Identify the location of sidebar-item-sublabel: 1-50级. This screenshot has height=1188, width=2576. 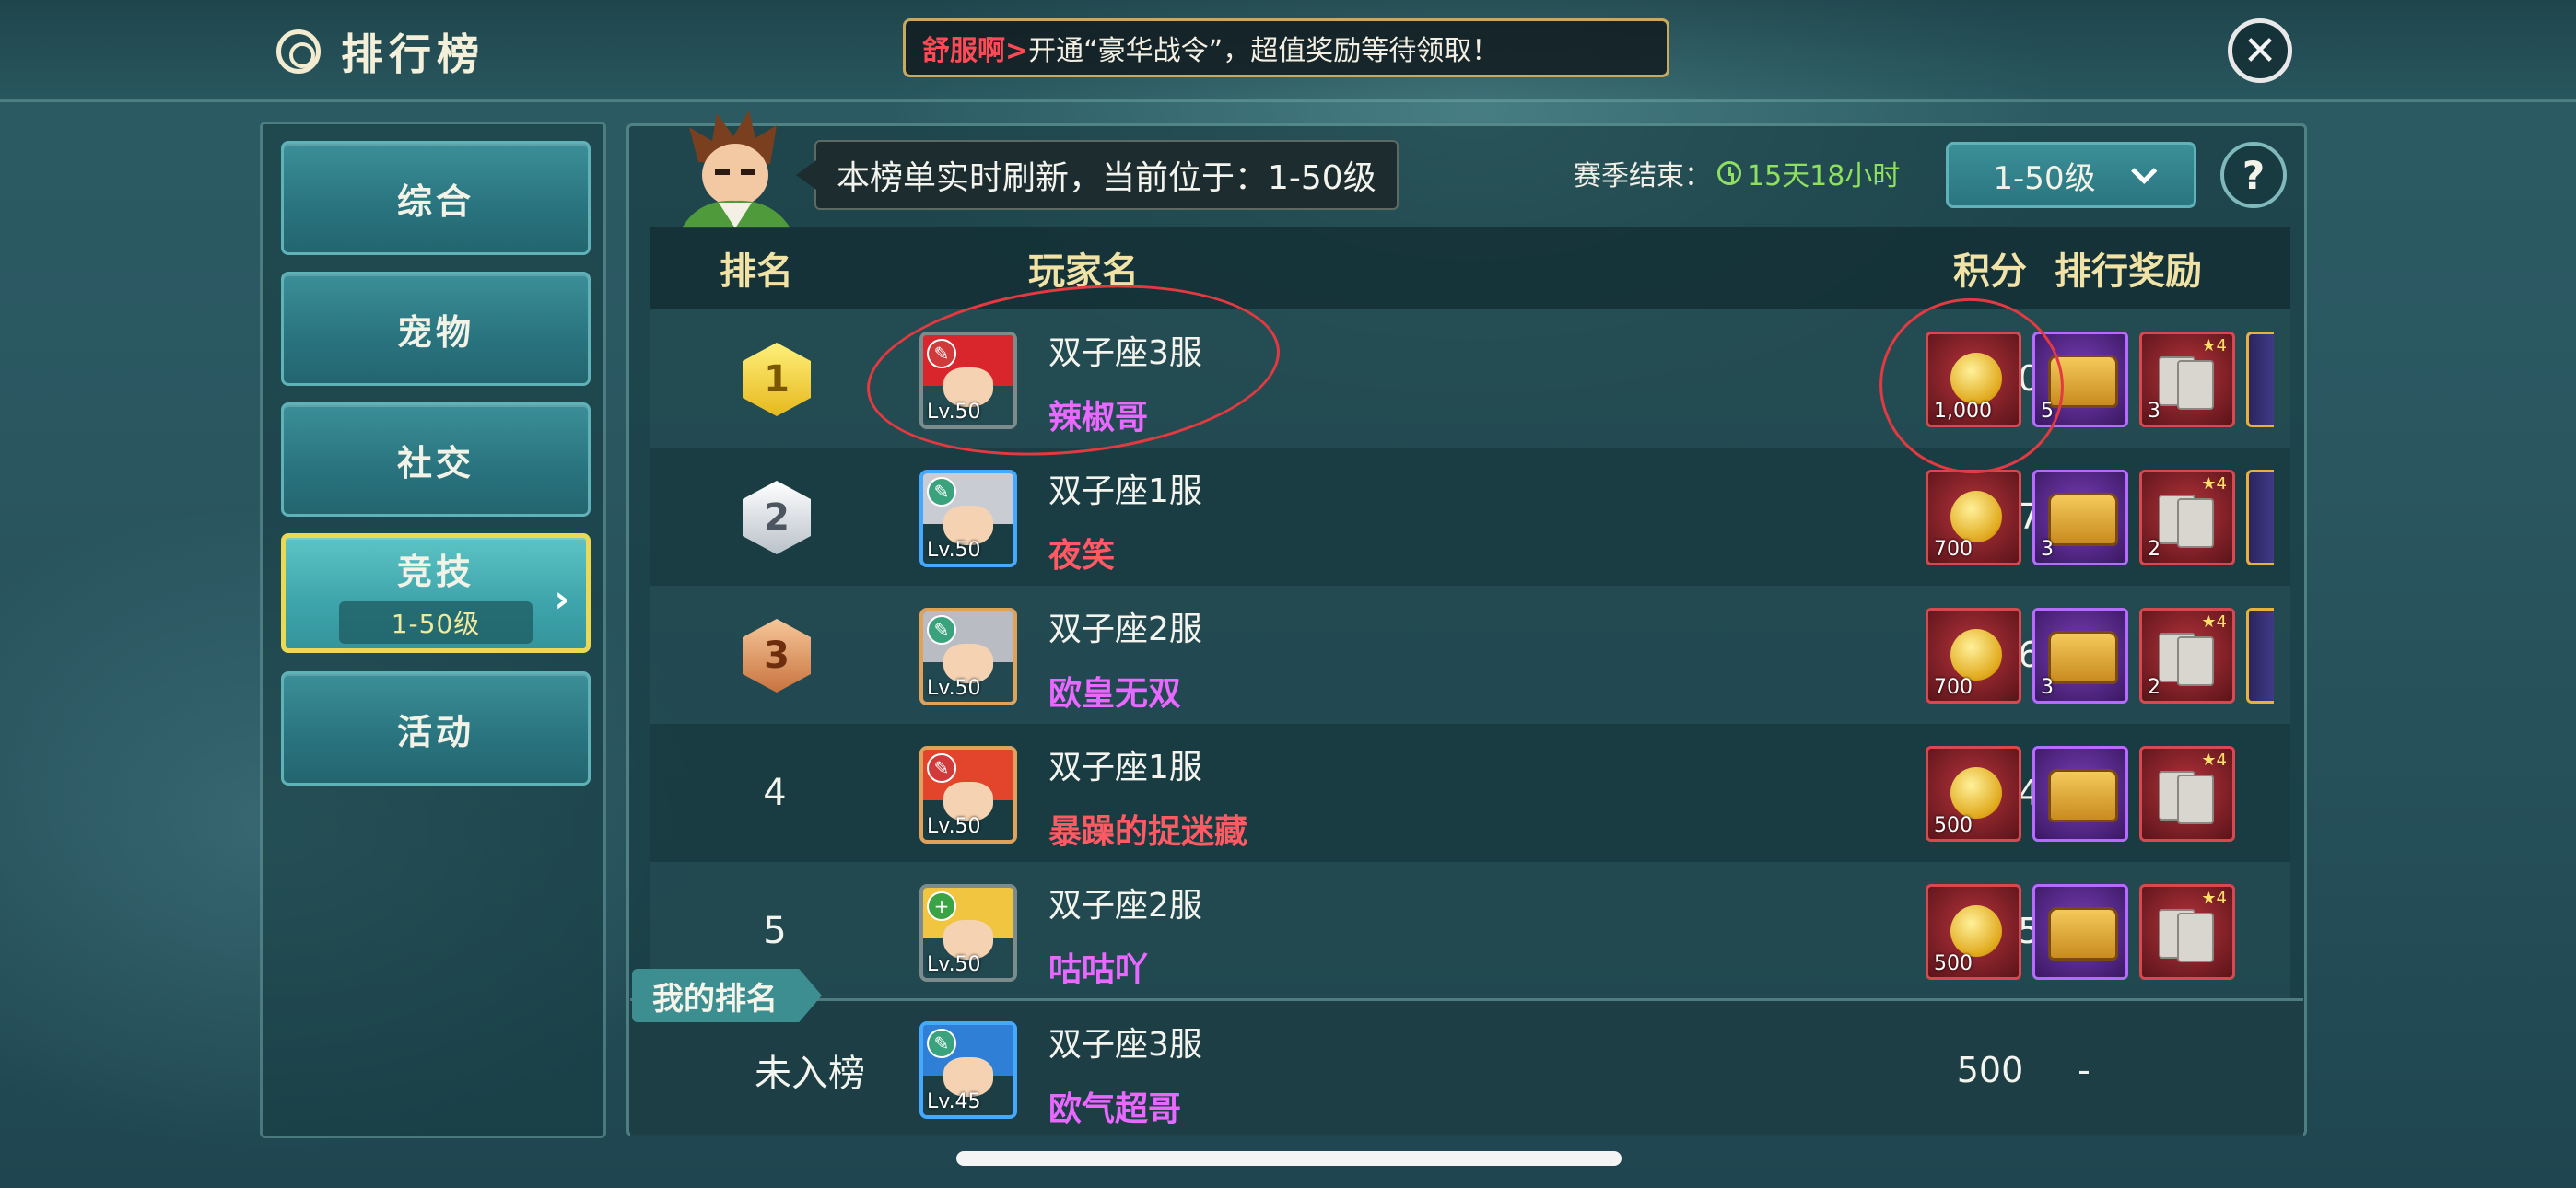
(436, 622).